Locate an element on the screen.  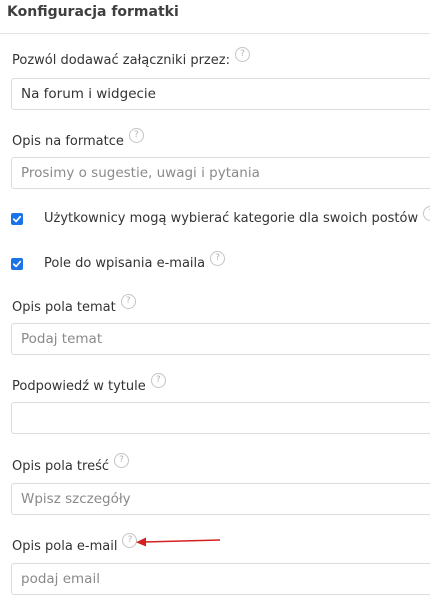
email-checkbox-row: Pole do wpisania e-maila ? is located at coordinates (118, 261).